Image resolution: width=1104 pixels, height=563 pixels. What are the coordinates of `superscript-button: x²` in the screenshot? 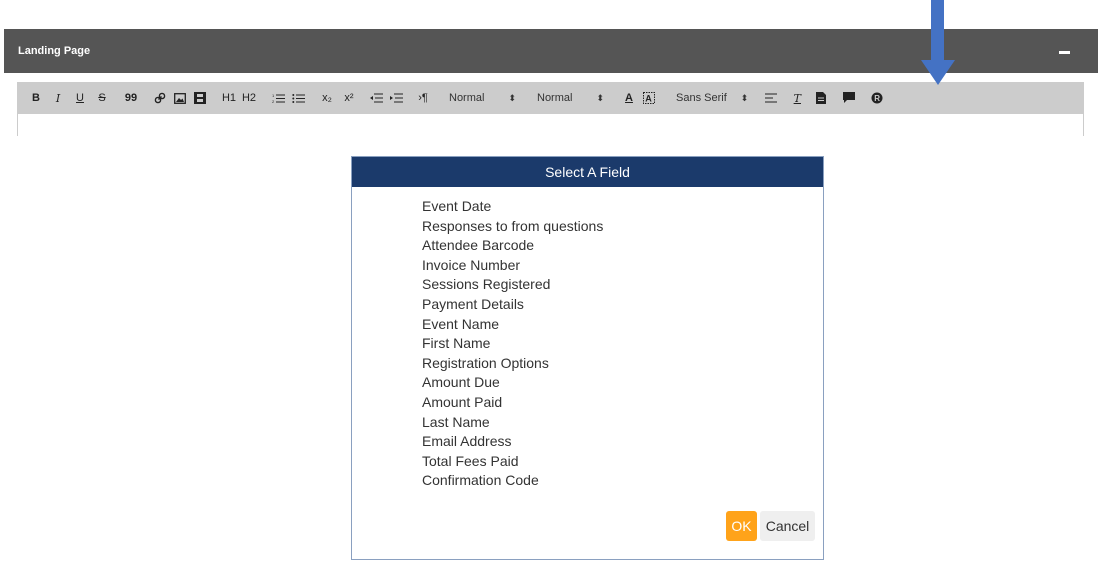 It's located at (349, 98).